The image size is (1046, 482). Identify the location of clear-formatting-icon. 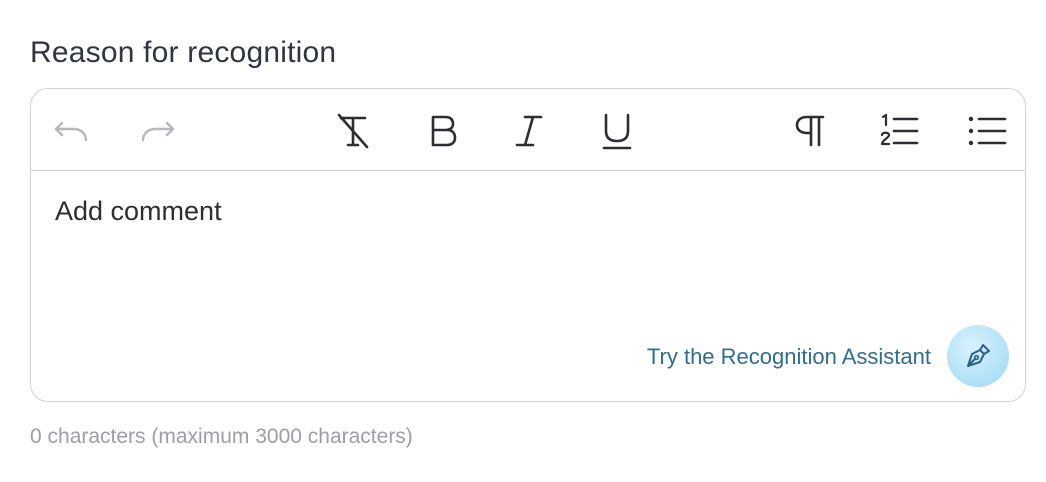
(353, 131).